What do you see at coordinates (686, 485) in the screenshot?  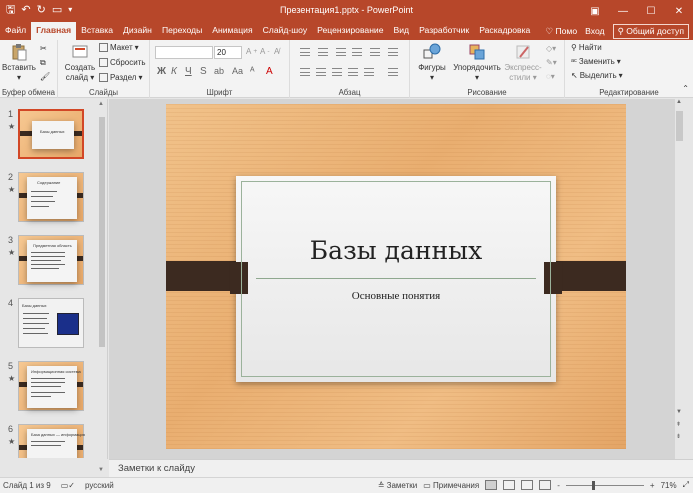 I see `fit-slide-icon: ⤢` at bounding box center [686, 485].